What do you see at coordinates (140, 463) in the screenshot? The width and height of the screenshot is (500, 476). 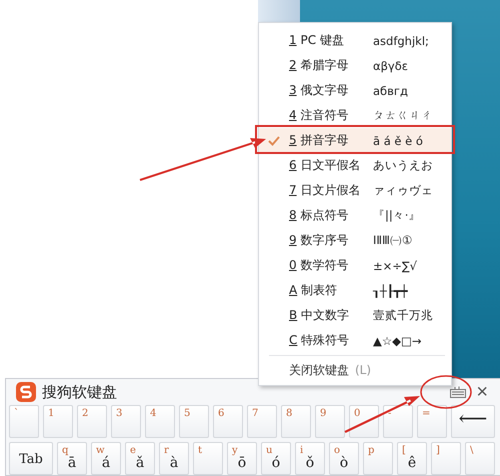 I see `key-character: ǎ` at bounding box center [140, 463].